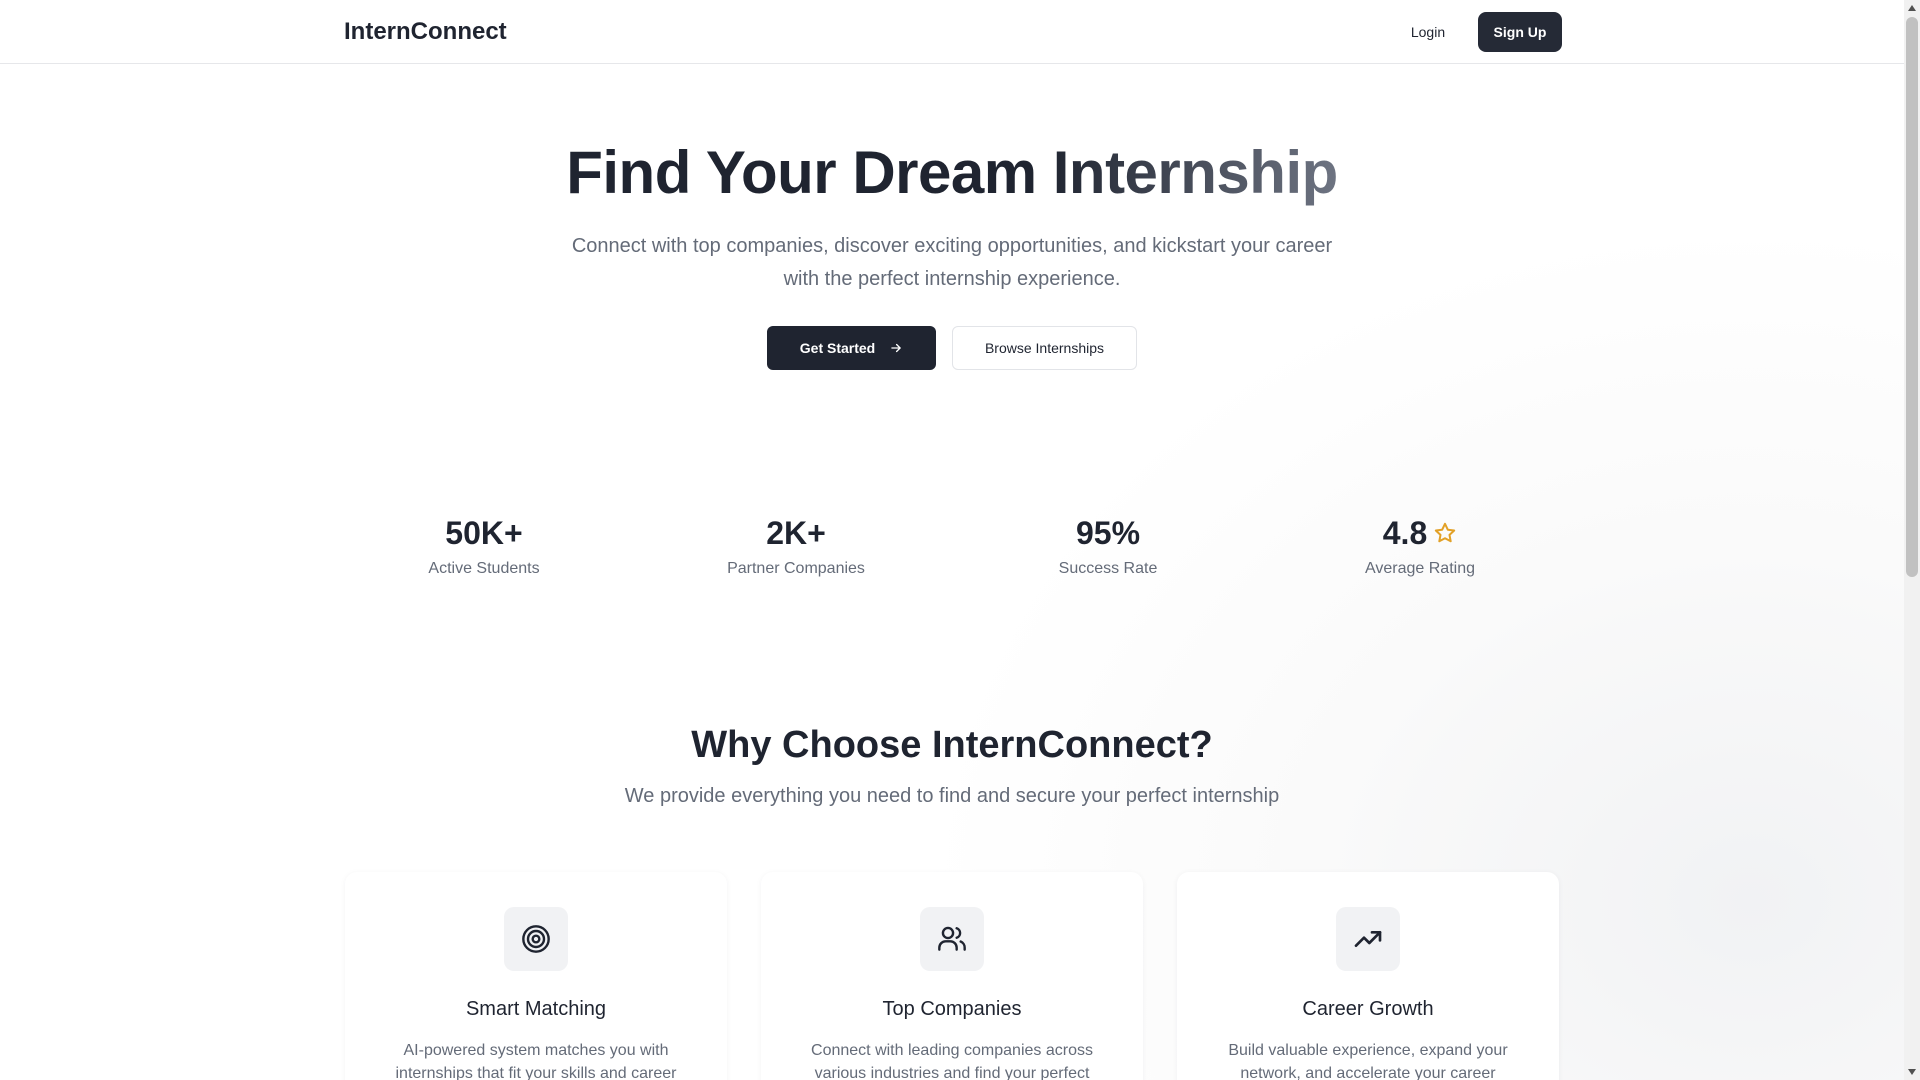  Describe the element at coordinates (425, 32) in the screenshot. I see `brand-logo: InternConnect` at that location.